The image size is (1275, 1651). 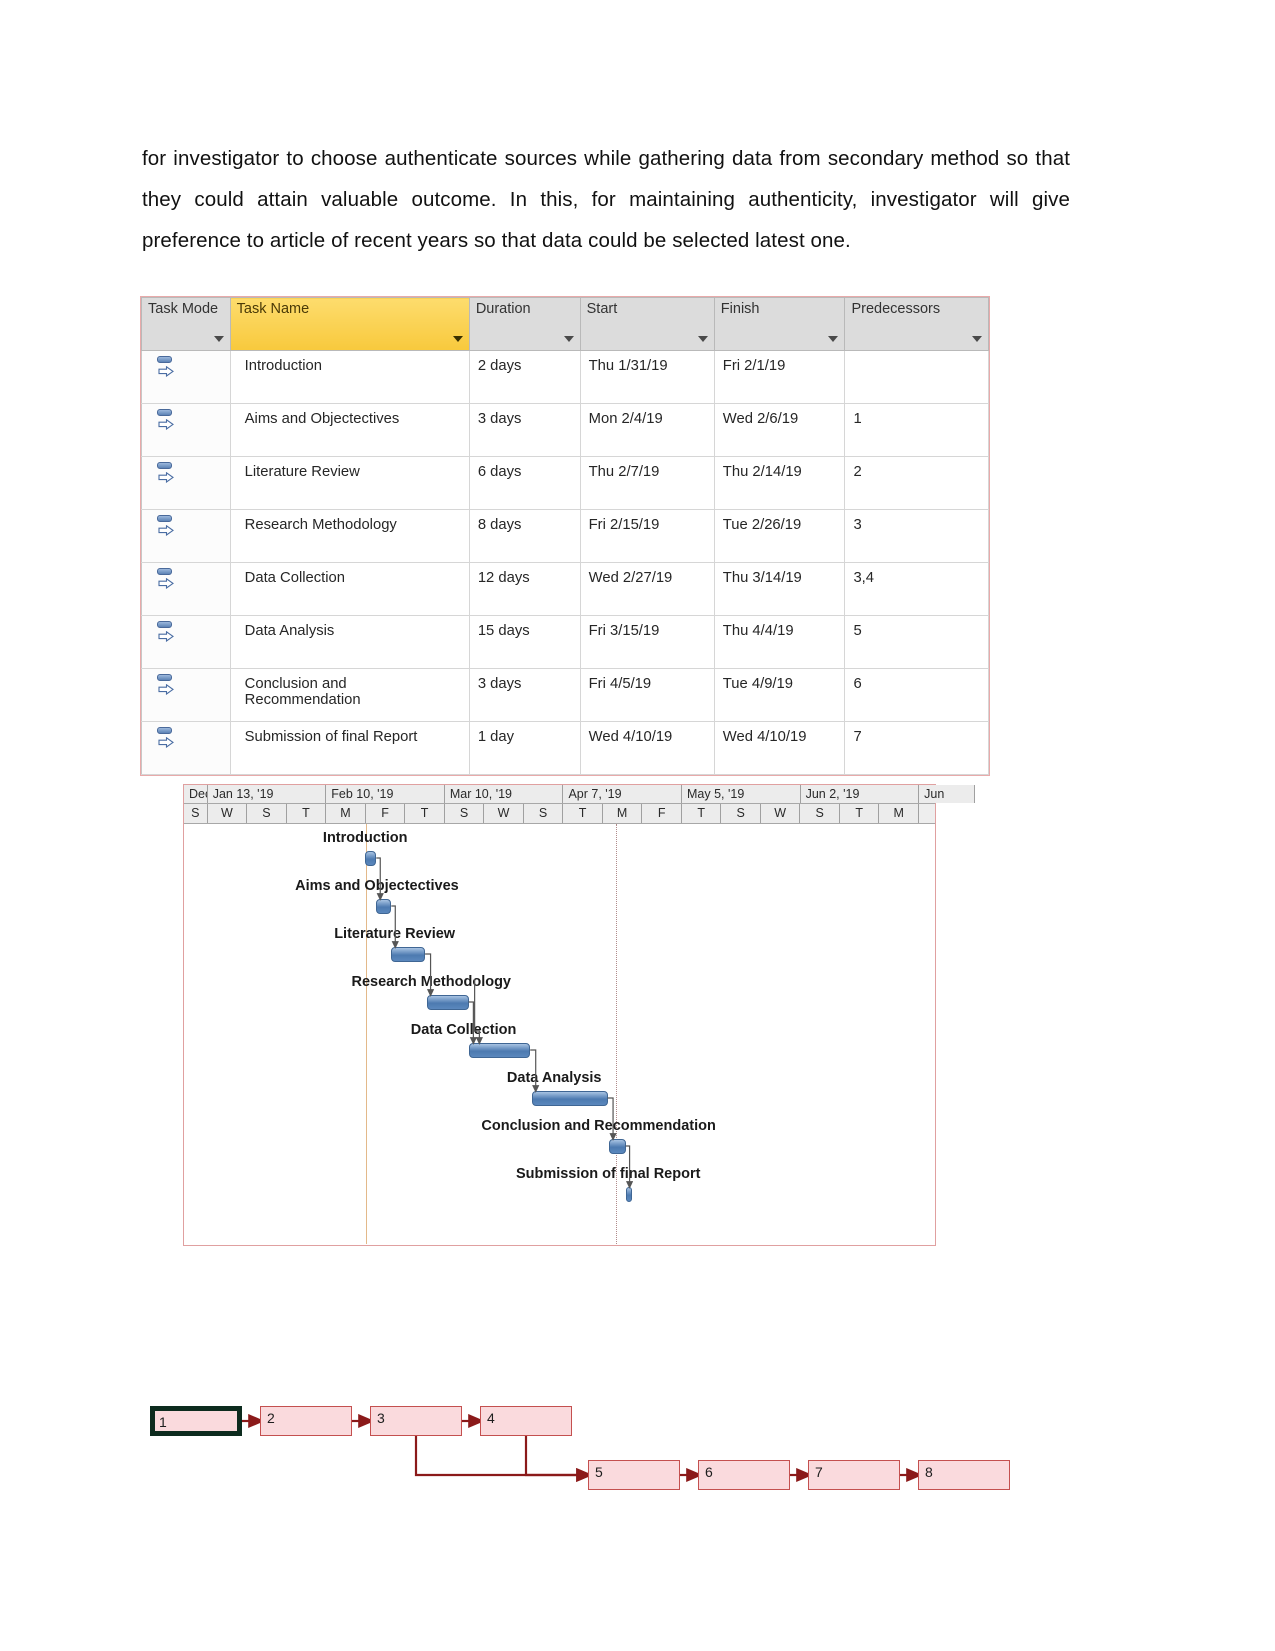 What do you see at coordinates (741, 794) in the screenshot?
I see `gantt-month-cell: May 5, '19` at bounding box center [741, 794].